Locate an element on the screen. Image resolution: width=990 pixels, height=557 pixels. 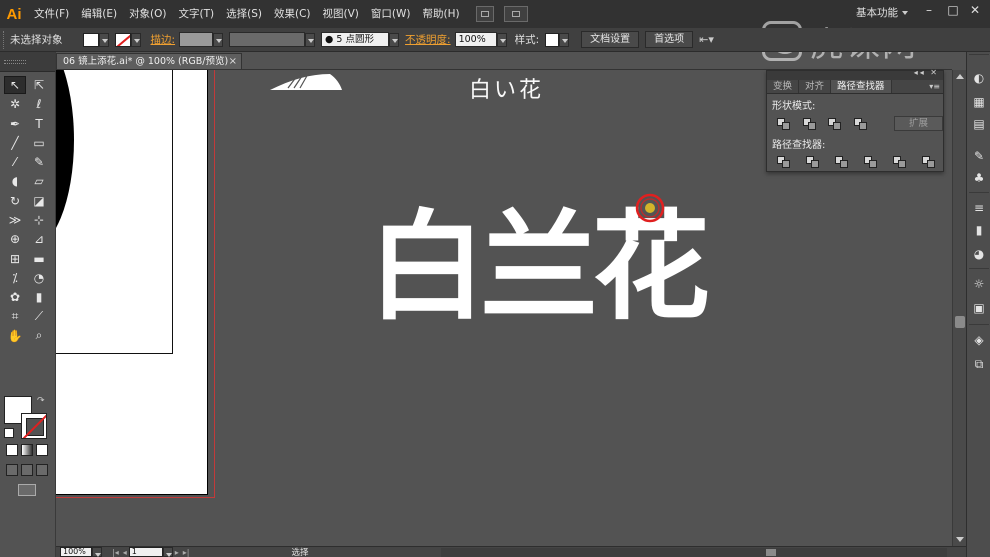
zoom-tool-icon: ⌕ is located at coordinates (39, 336).